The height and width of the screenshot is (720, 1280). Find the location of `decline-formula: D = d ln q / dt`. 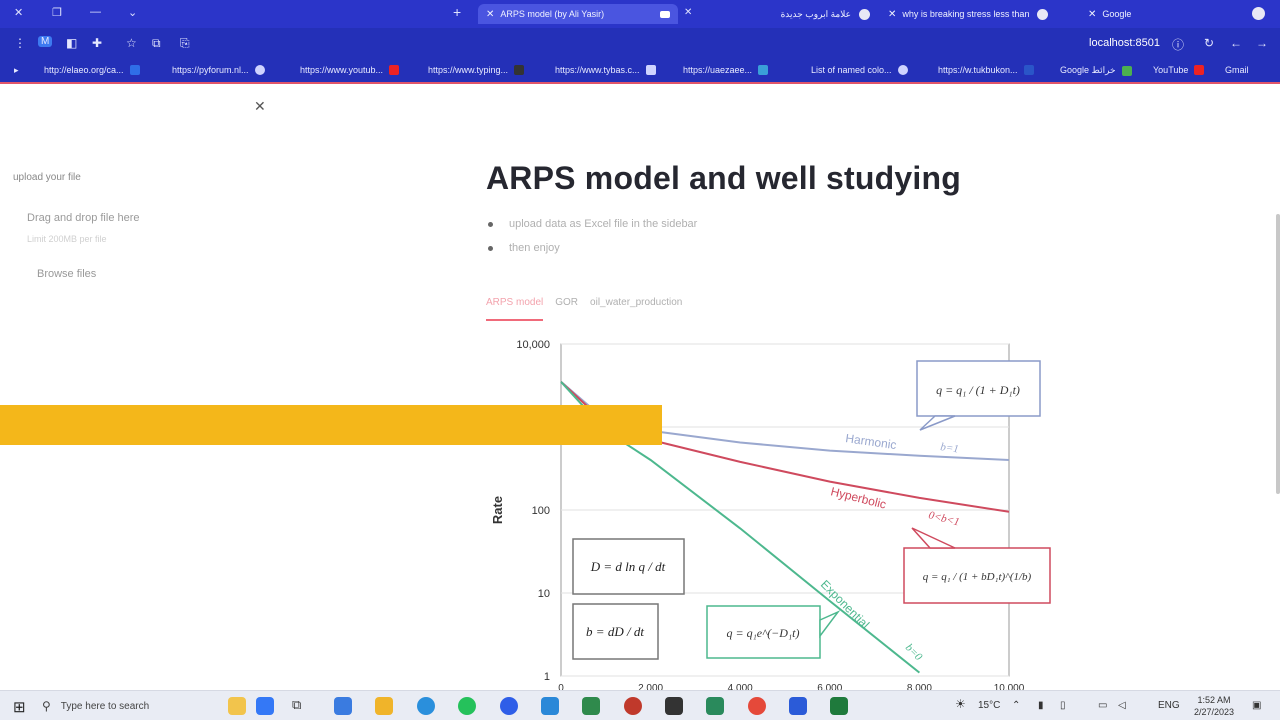

decline-formula: D = d ln q / dt is located at coordinates (628, 566).